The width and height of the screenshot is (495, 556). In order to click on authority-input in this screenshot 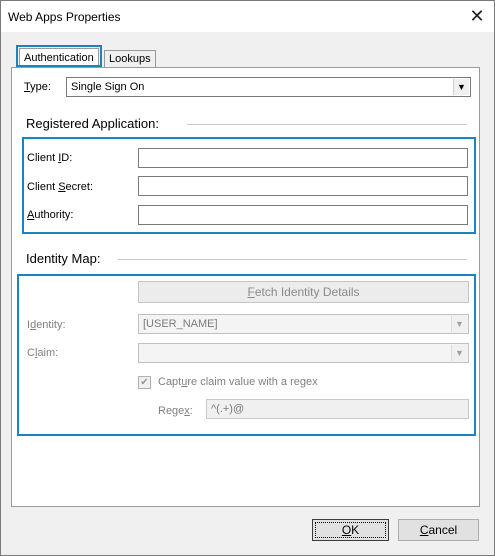, I will do `click(303, 215)`.